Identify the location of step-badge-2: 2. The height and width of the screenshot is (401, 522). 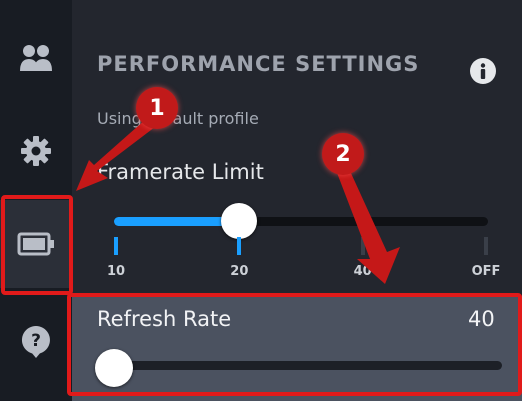
(343, 154).